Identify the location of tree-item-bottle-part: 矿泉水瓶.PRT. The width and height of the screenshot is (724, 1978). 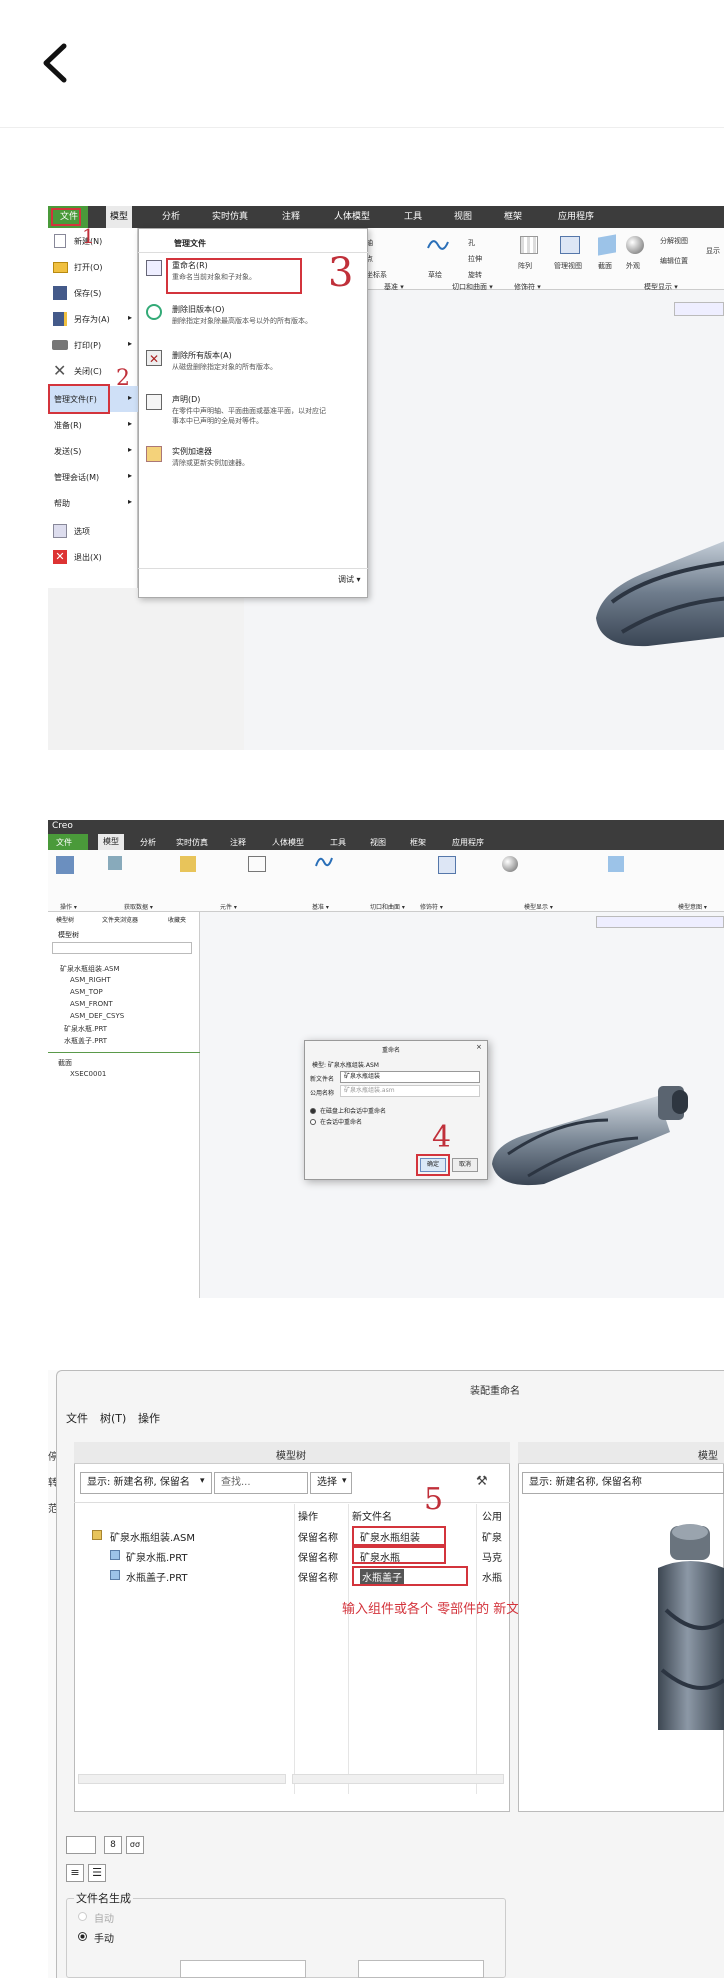
(85, 1029).